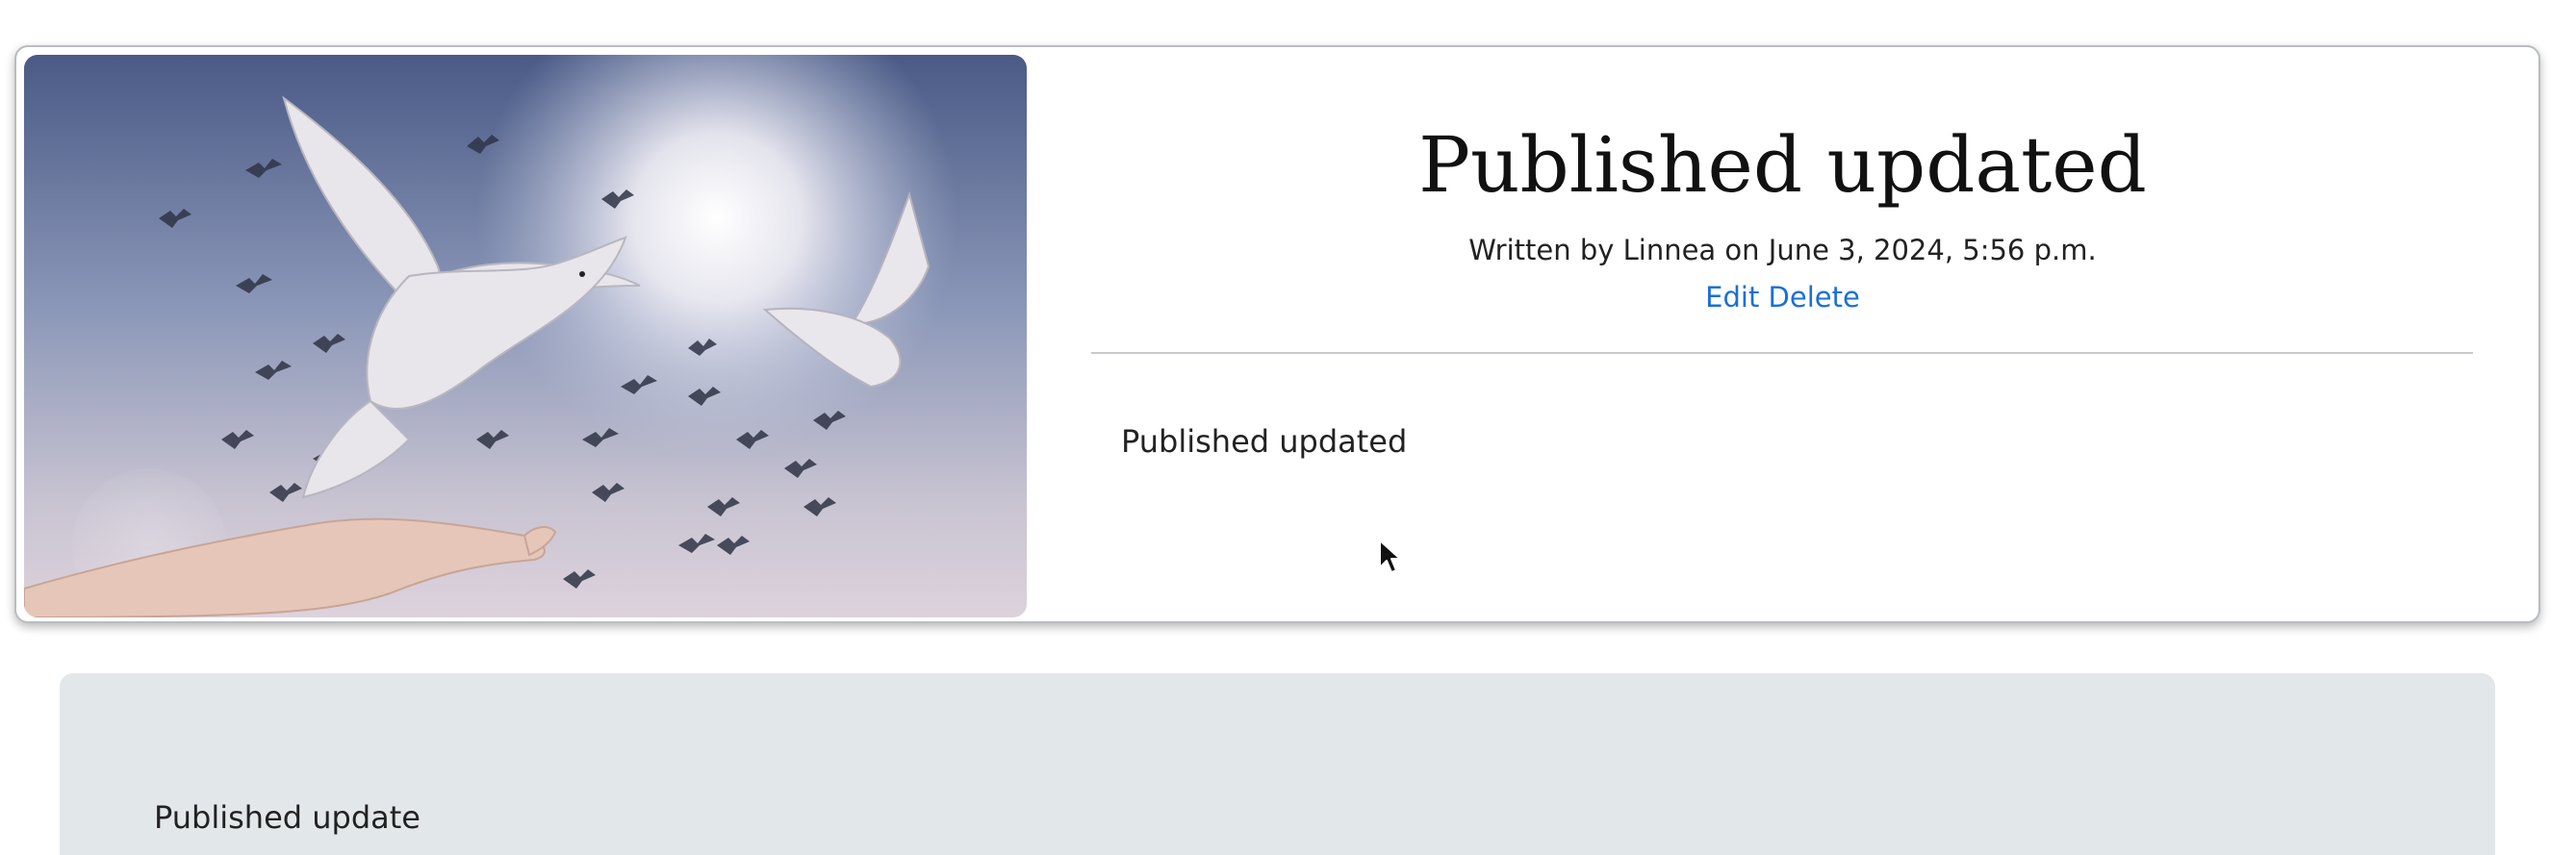  I want to click on post-title: Published updated, so click(1782, 165).